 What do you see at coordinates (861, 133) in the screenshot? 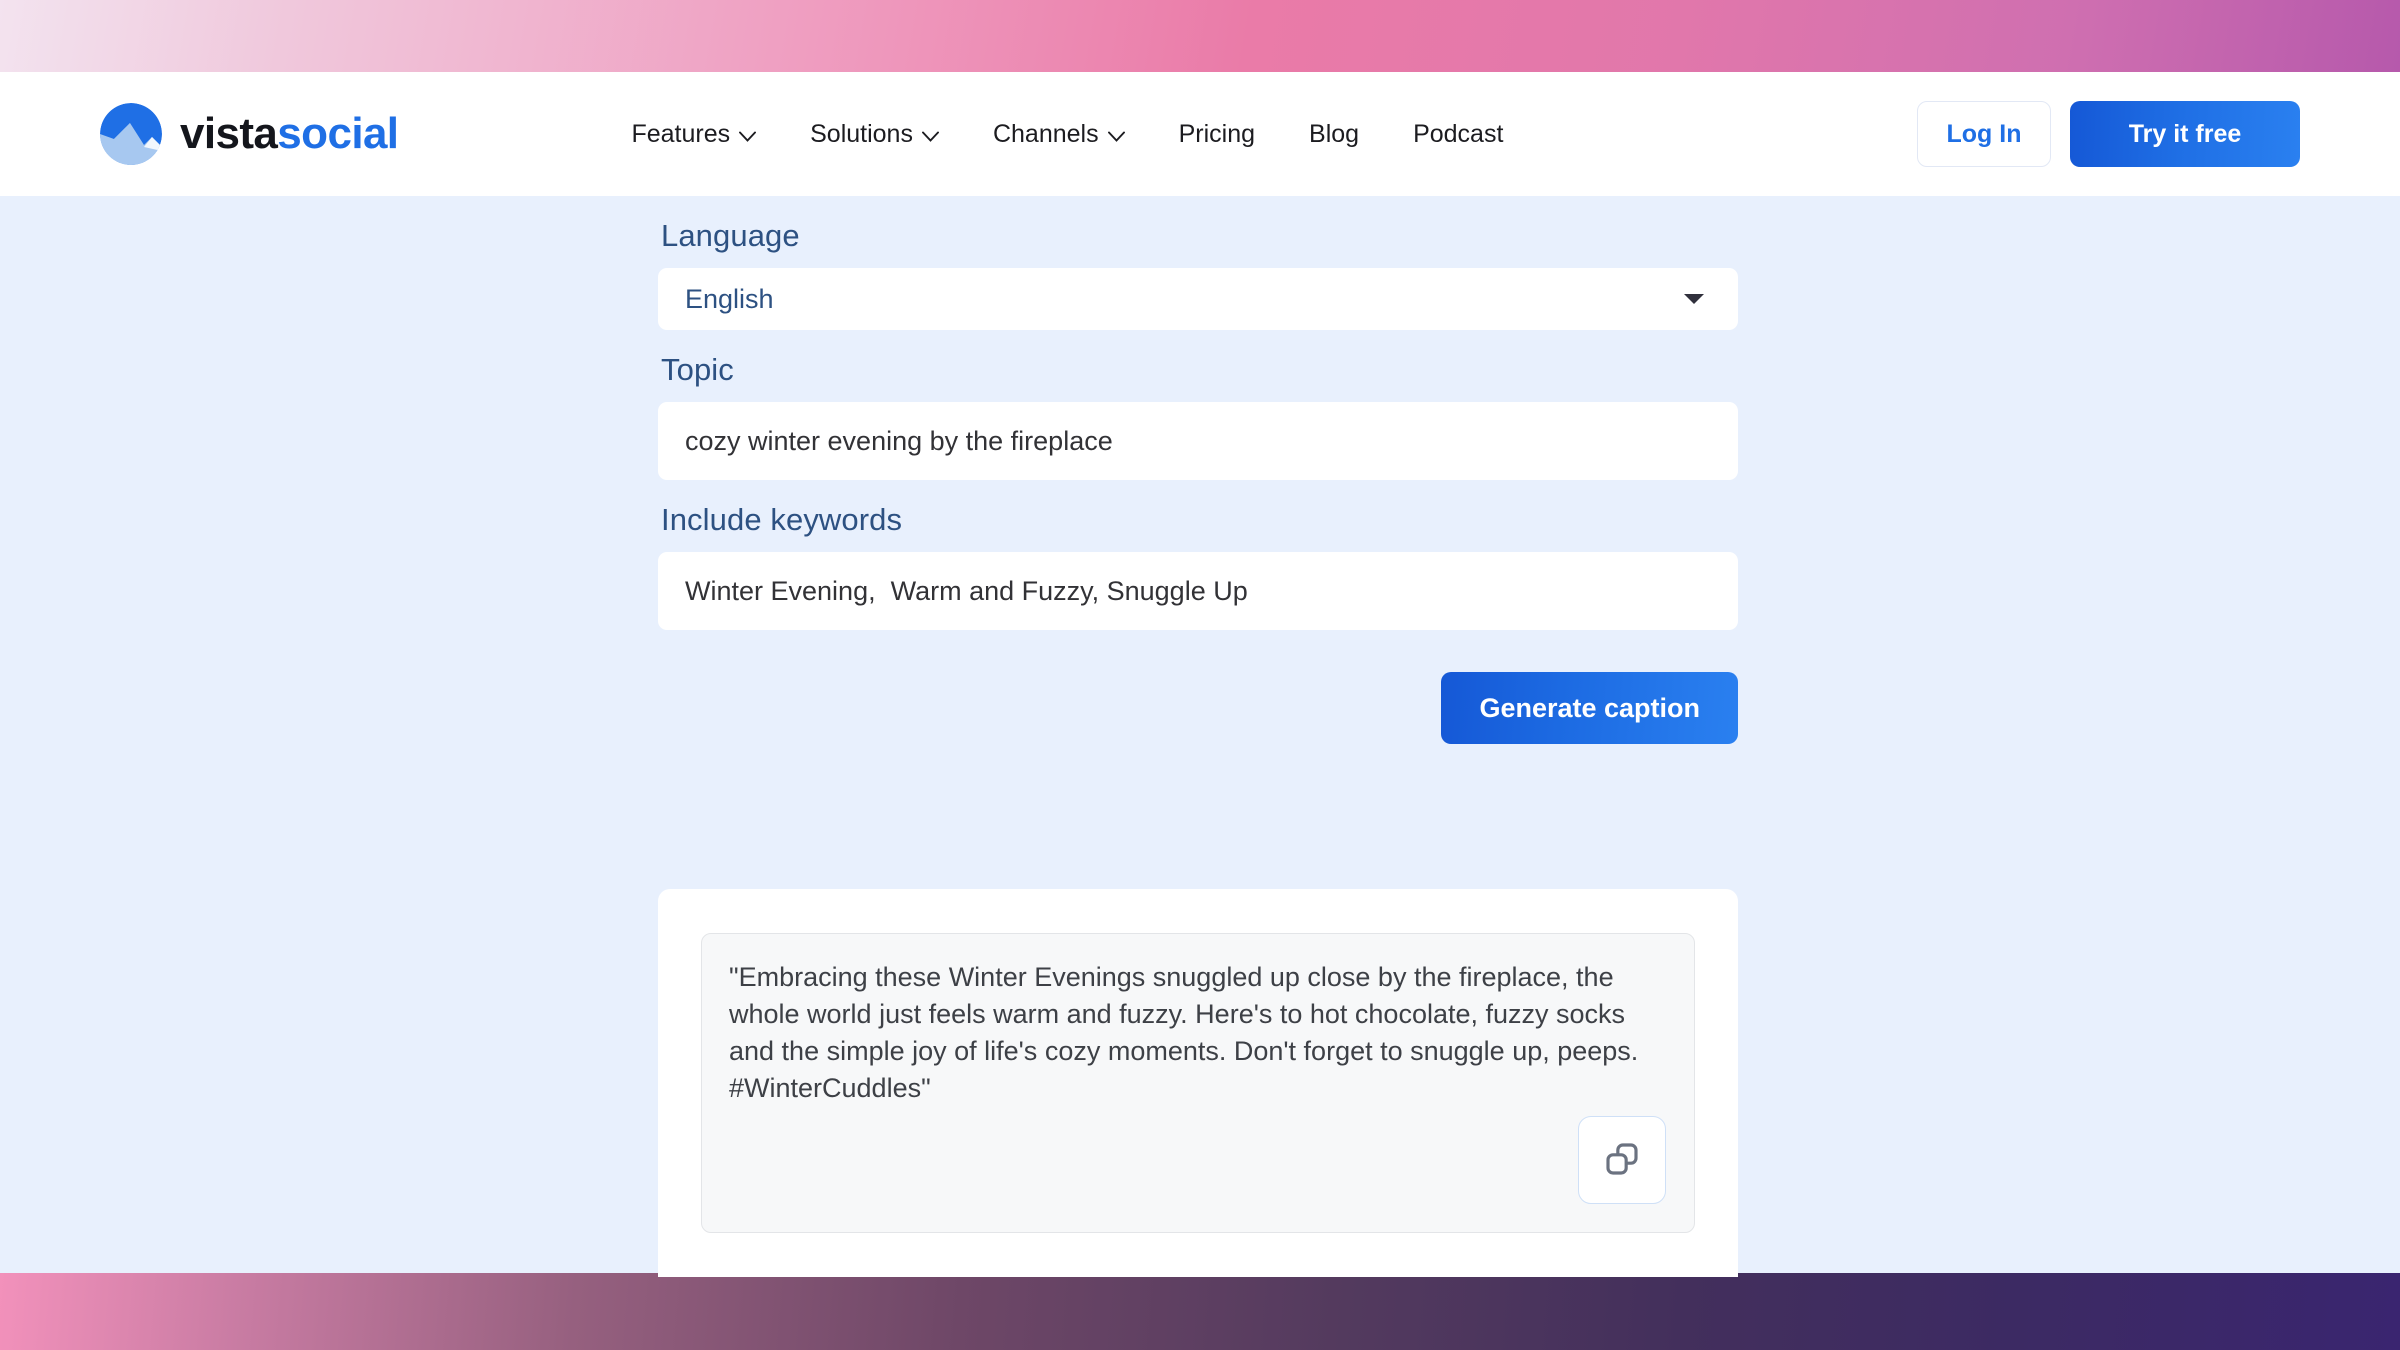
I see `nav-label-solutions: Solutions` at bounding box center [861, 133].